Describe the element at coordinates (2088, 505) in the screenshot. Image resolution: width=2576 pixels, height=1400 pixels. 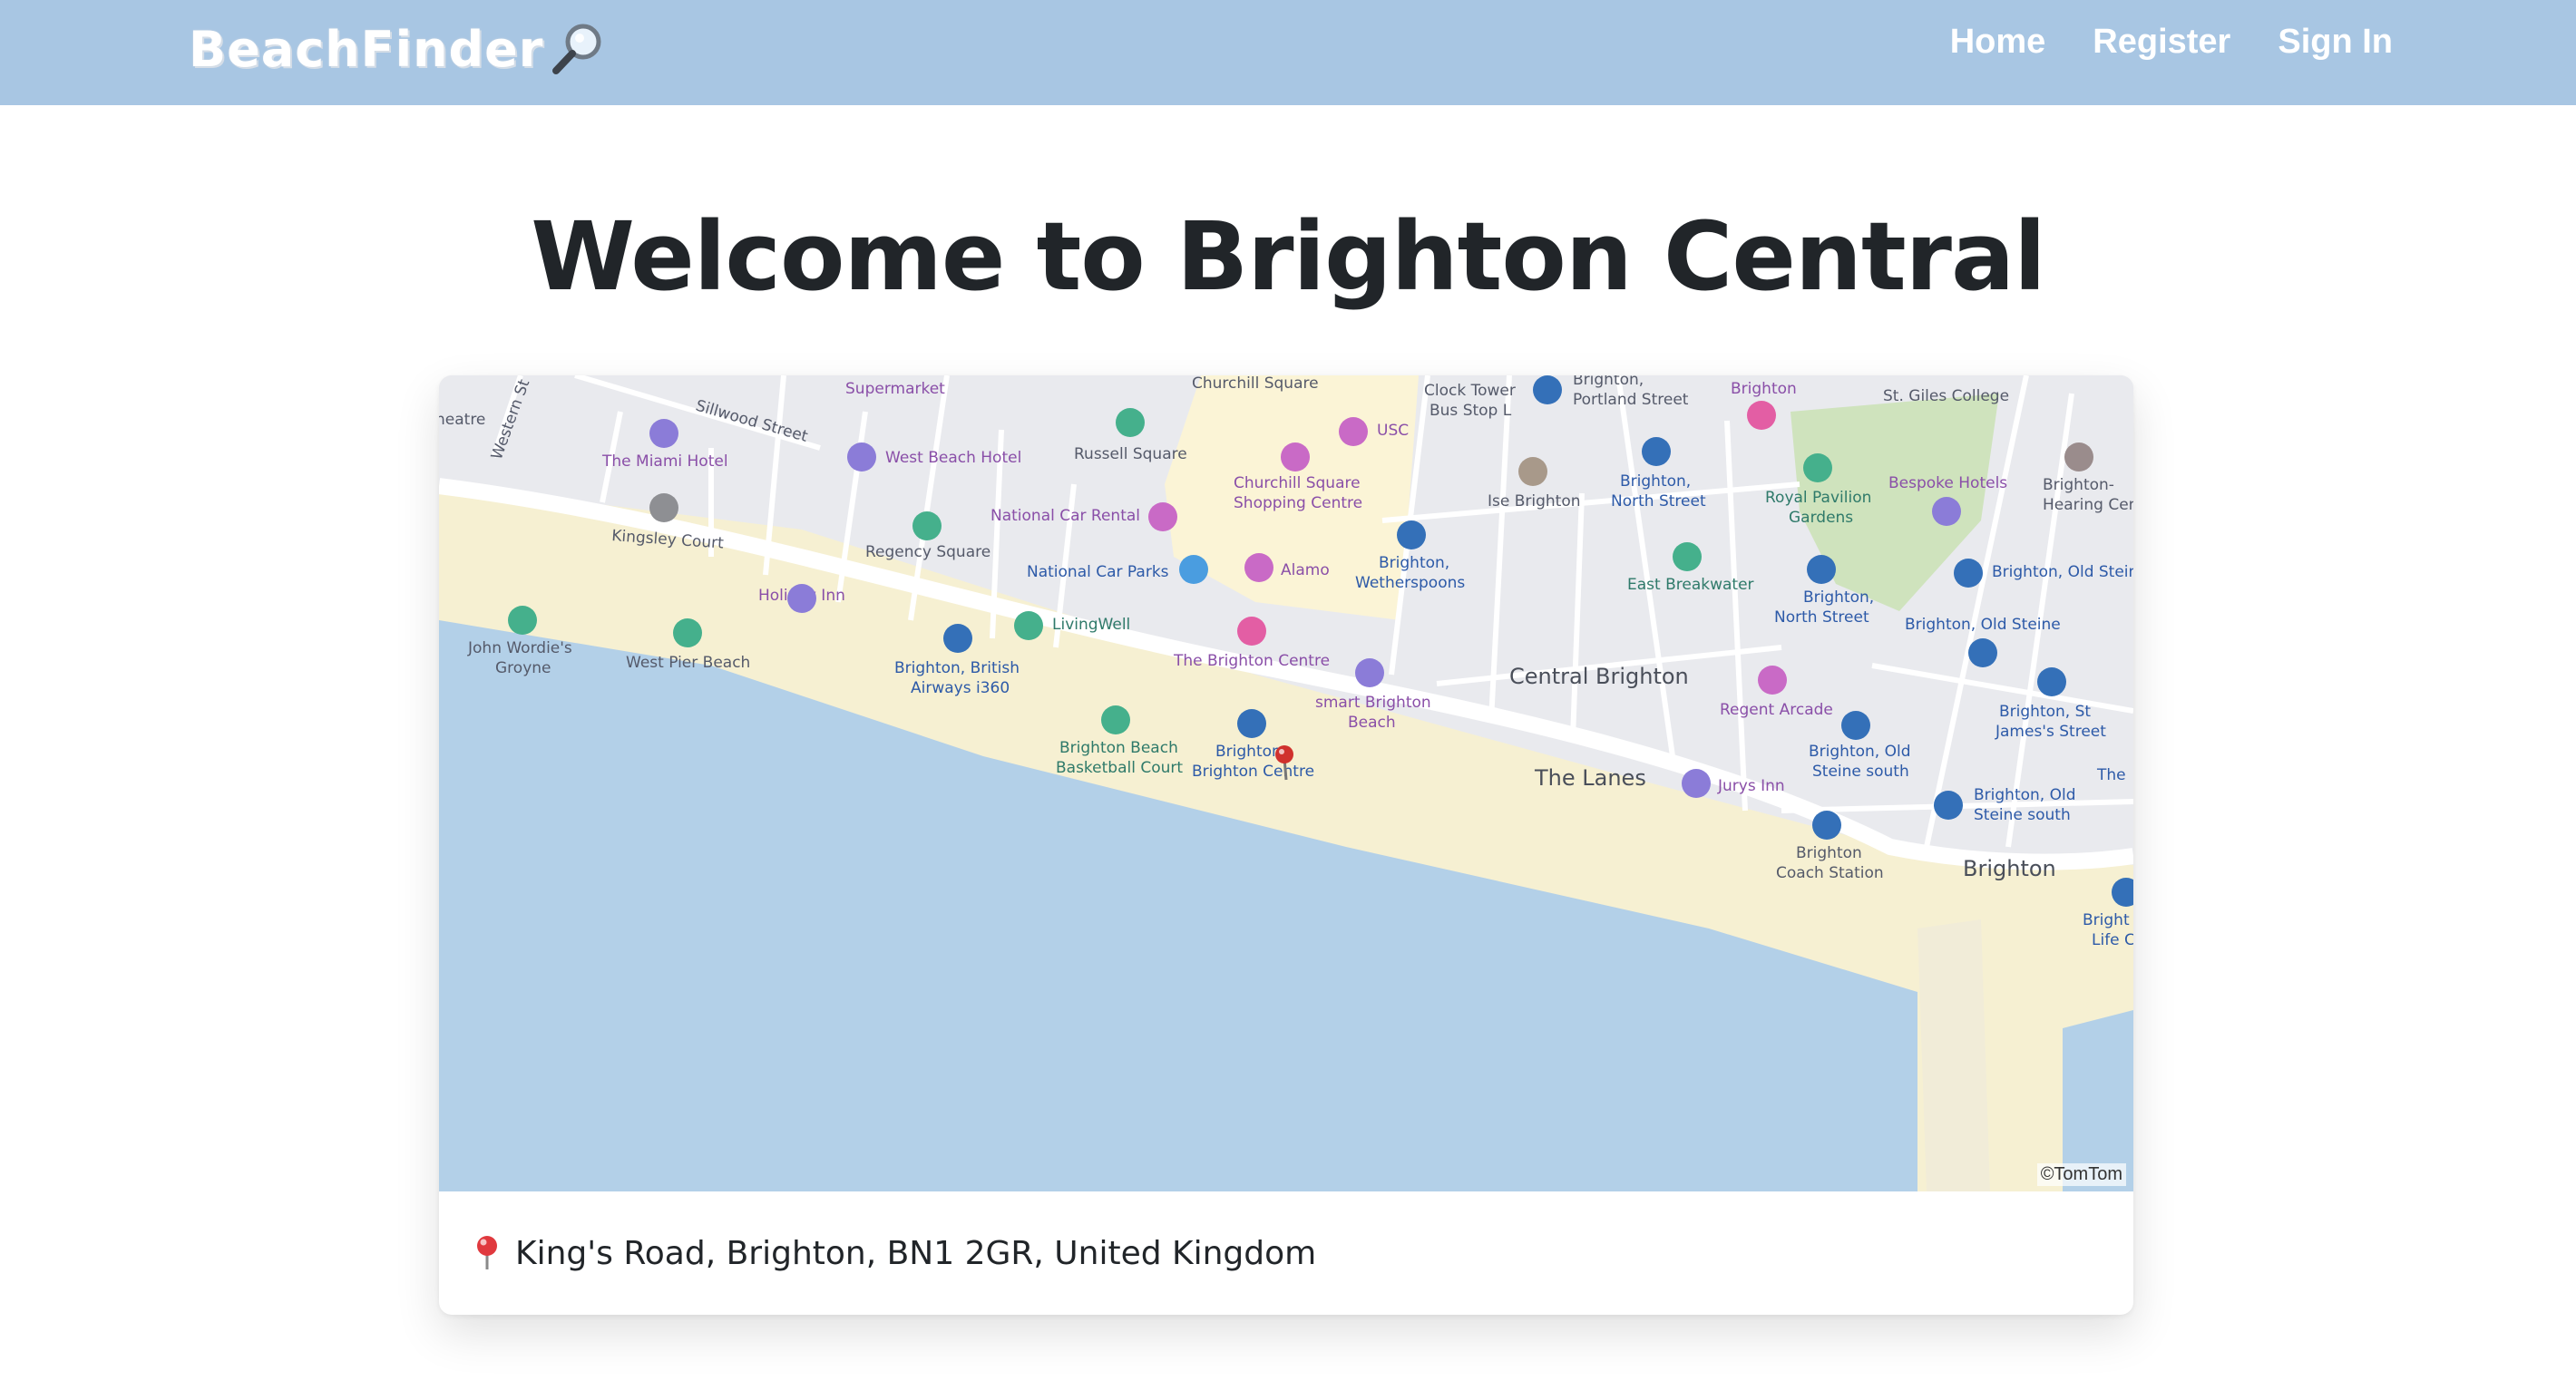
I see `map-label: Hearing Centr` at that location.